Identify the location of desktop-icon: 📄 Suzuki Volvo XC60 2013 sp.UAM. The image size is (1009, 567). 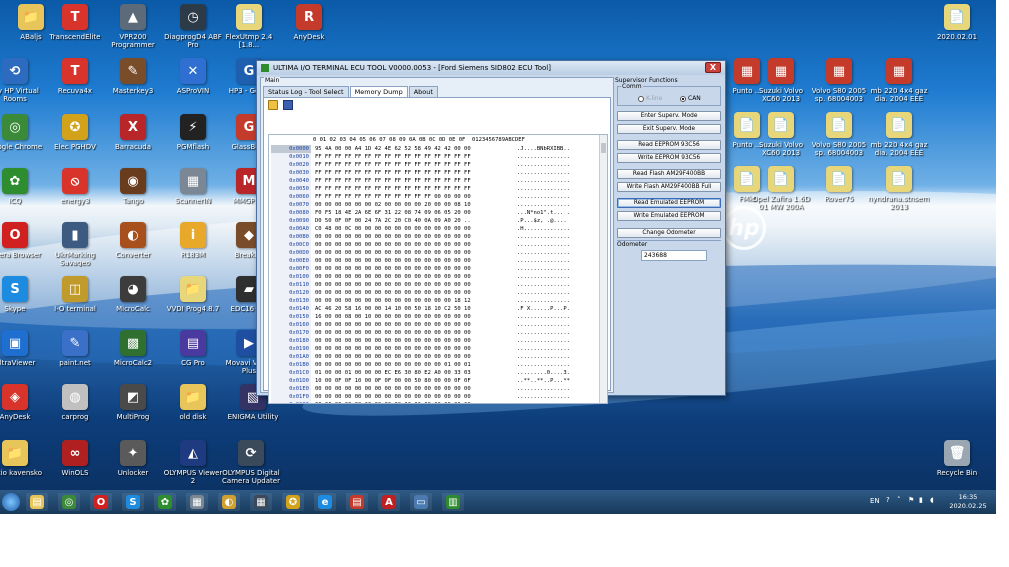
(781, 134).